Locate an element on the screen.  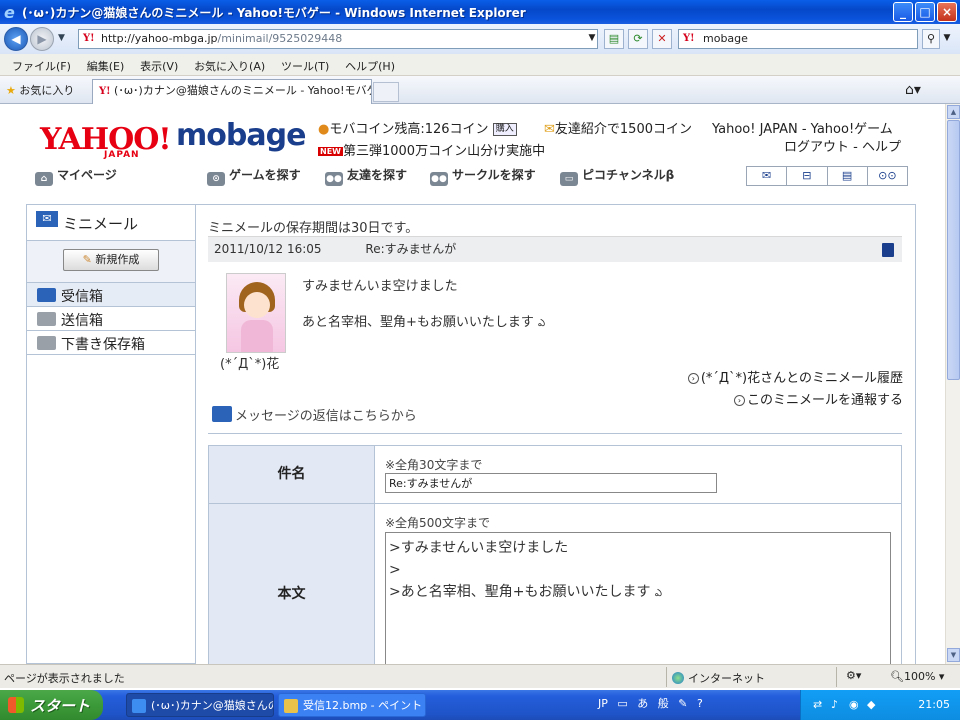
browser-tab: Y! (･ω･)カナン@猫娘さんのミニメール - Yahoo!モバゲー is located at coordinates (232, 91).